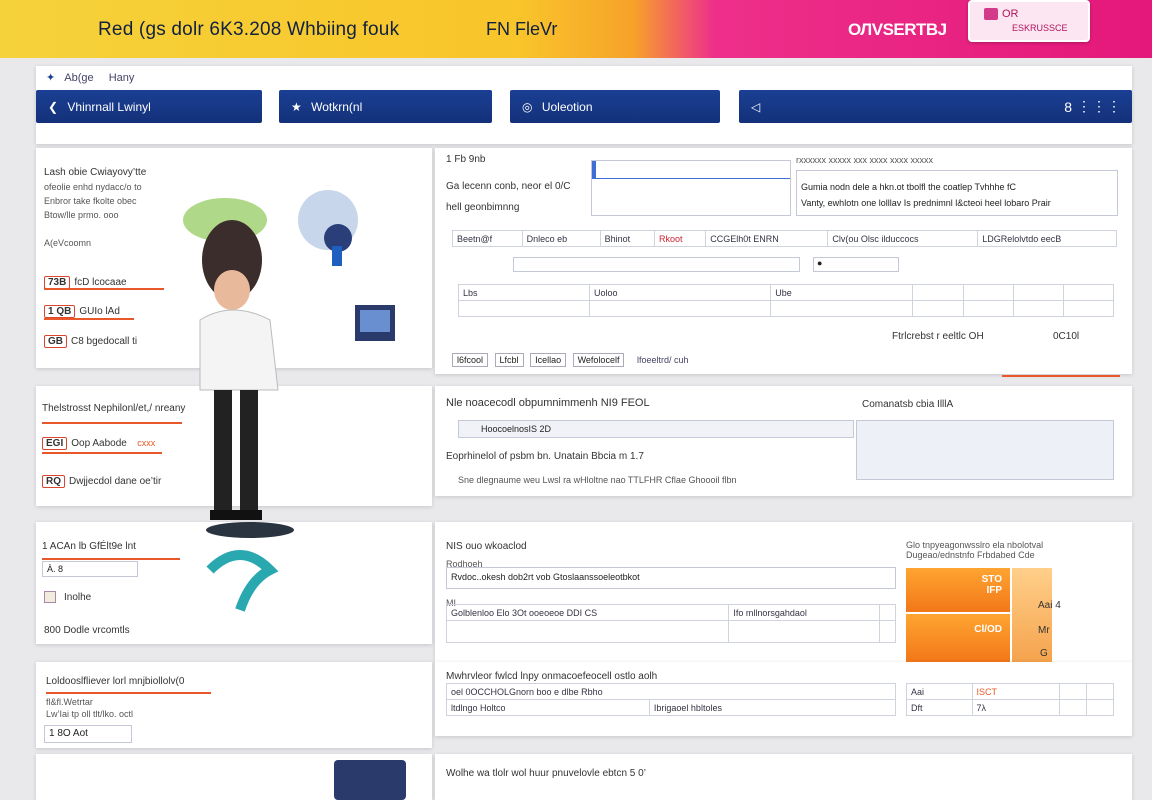 This screenshot has width=1152, height=800. What do you see at coordinates (486, 546) in the screenshot?
I see `main3-title: NIS ouo wkoaclod` at bounding box center [486, 546].